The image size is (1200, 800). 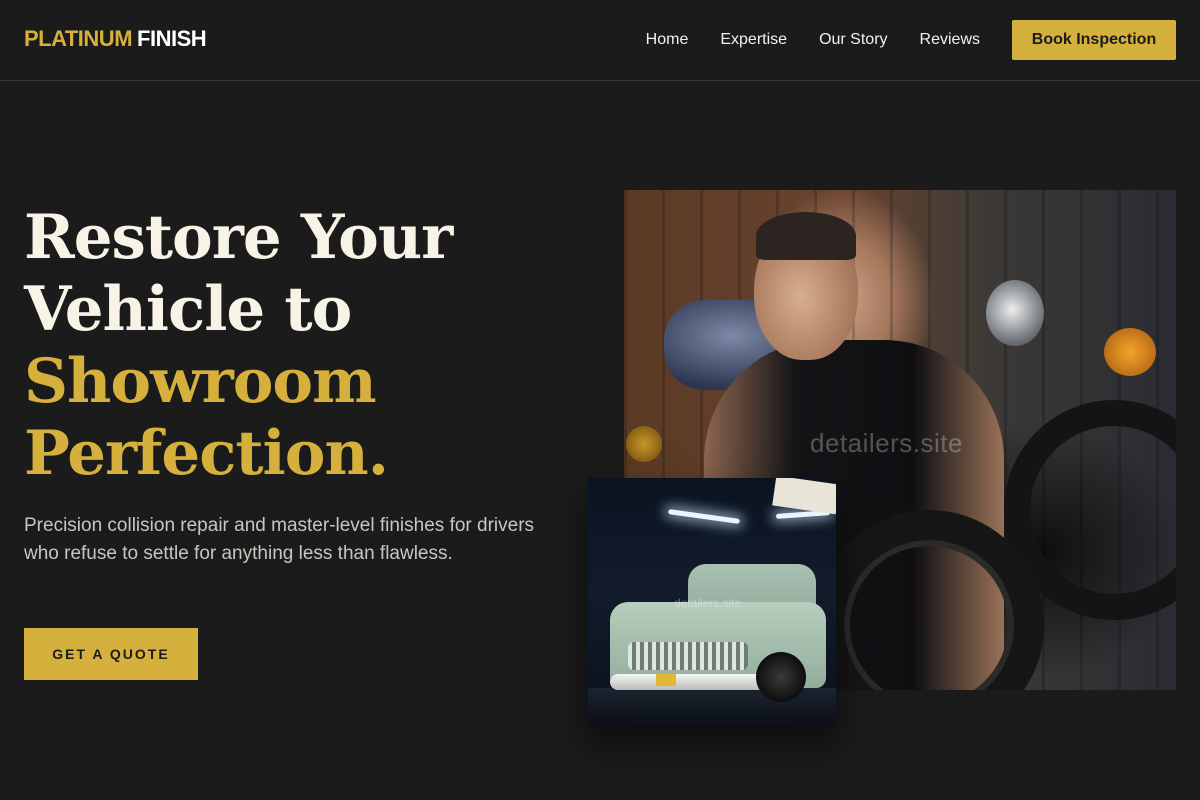 What do you see at coordinates (853, 40) in the screenshot?
I see `nav-our-story: Our Story` at bounding box center [853, 40].